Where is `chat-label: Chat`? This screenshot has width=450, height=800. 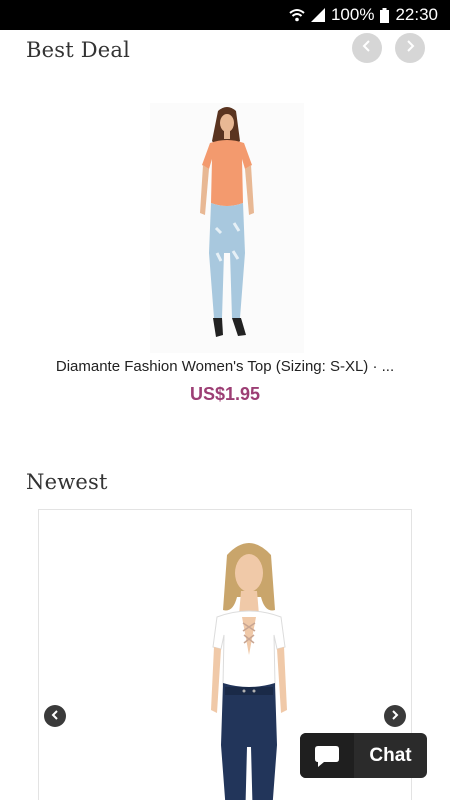 chat-label: Chat is located at coordinates (390, 755).